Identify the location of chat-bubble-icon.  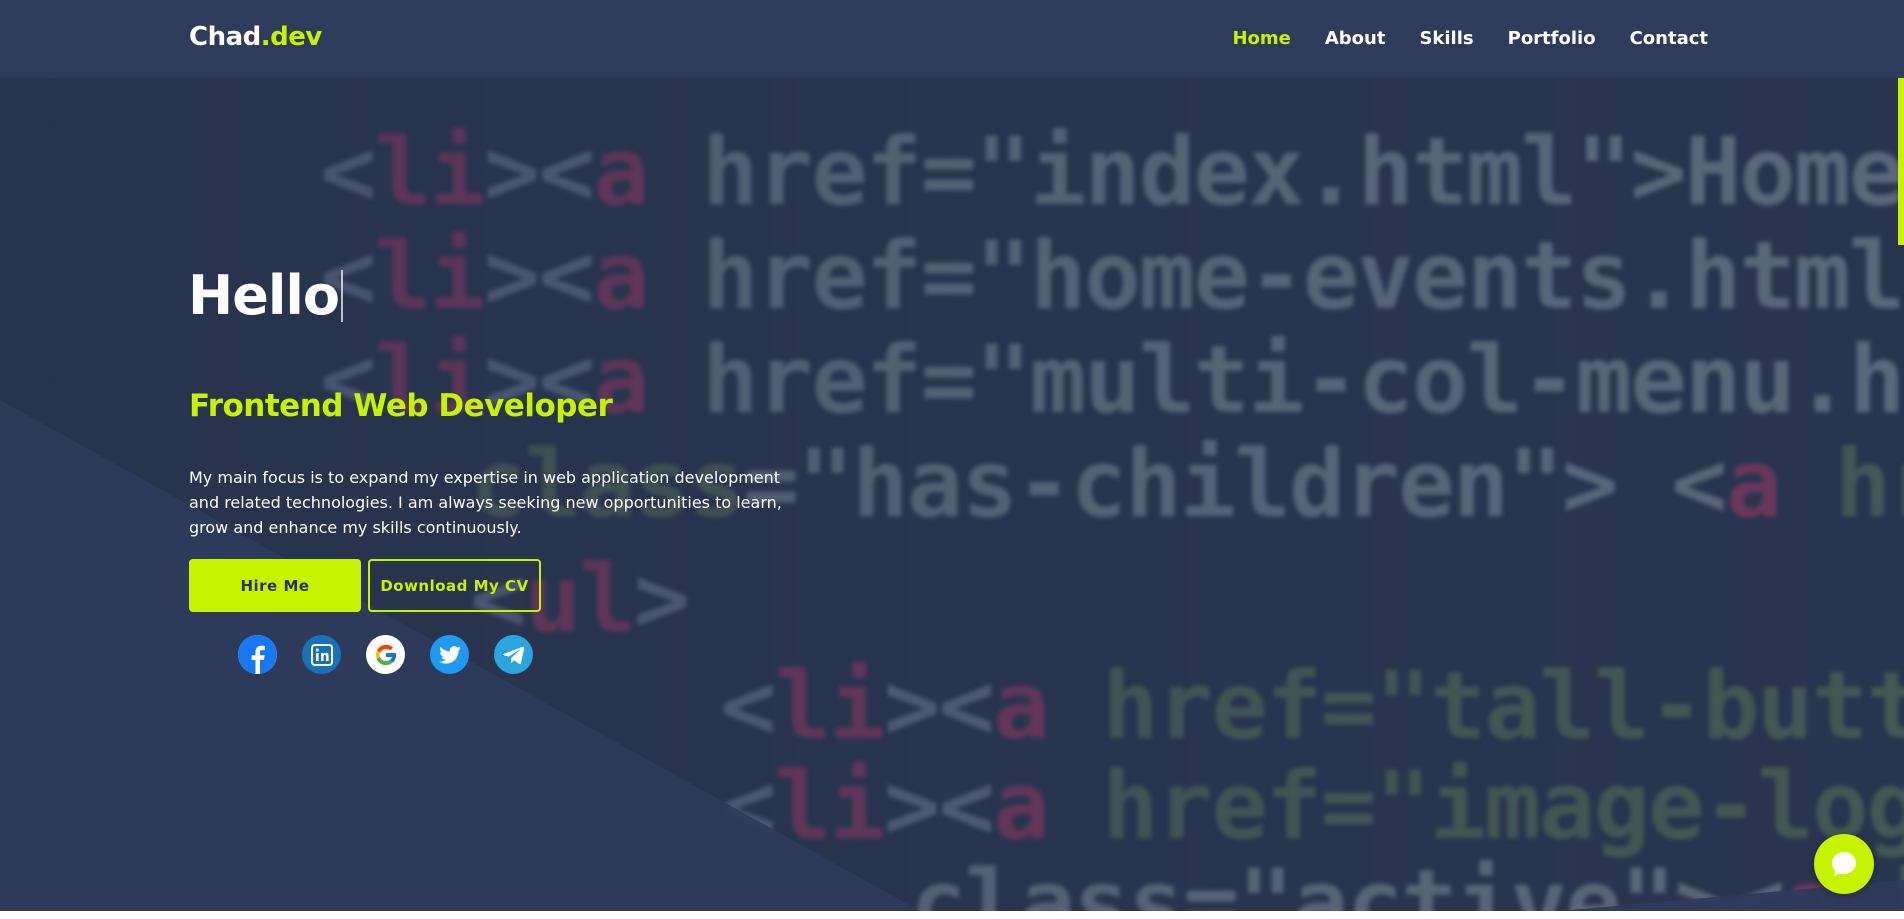
(1844, 864).